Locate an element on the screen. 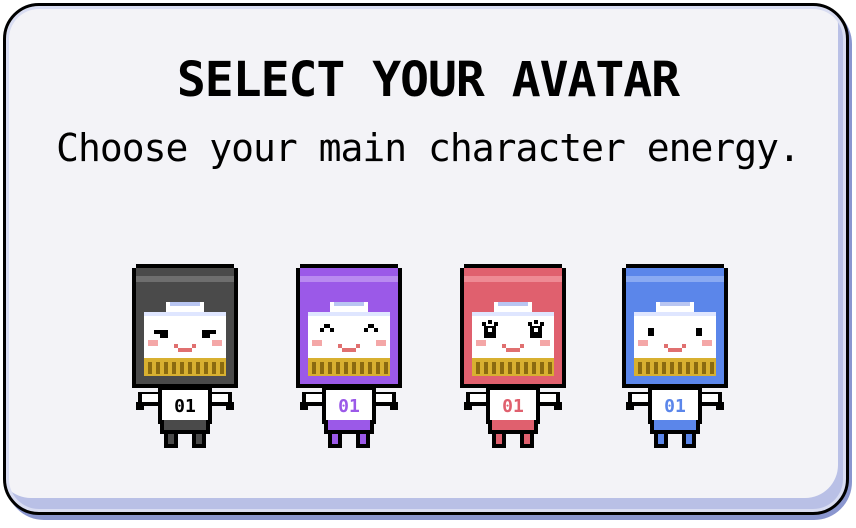 Image resolution: width=856 pixels, height=528 pixels. avatar-option-gray: 01 is located at coordinates (185, 357).